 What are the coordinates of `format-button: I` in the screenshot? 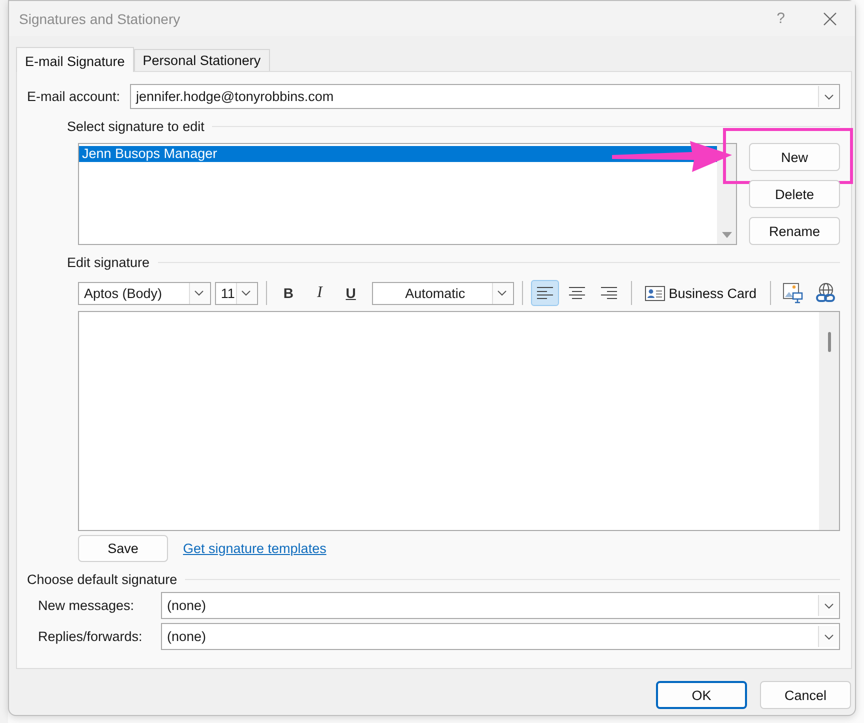 It's located at (320, 293).